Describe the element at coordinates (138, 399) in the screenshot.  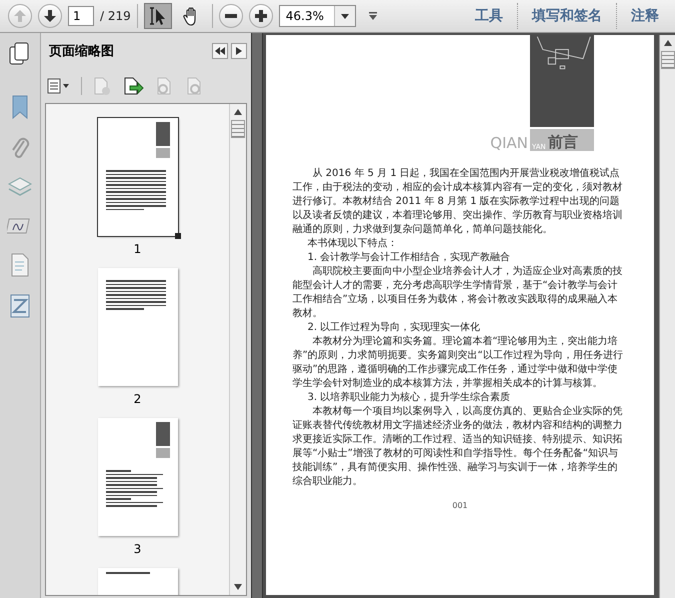
I see `page-label: 2` at that location.